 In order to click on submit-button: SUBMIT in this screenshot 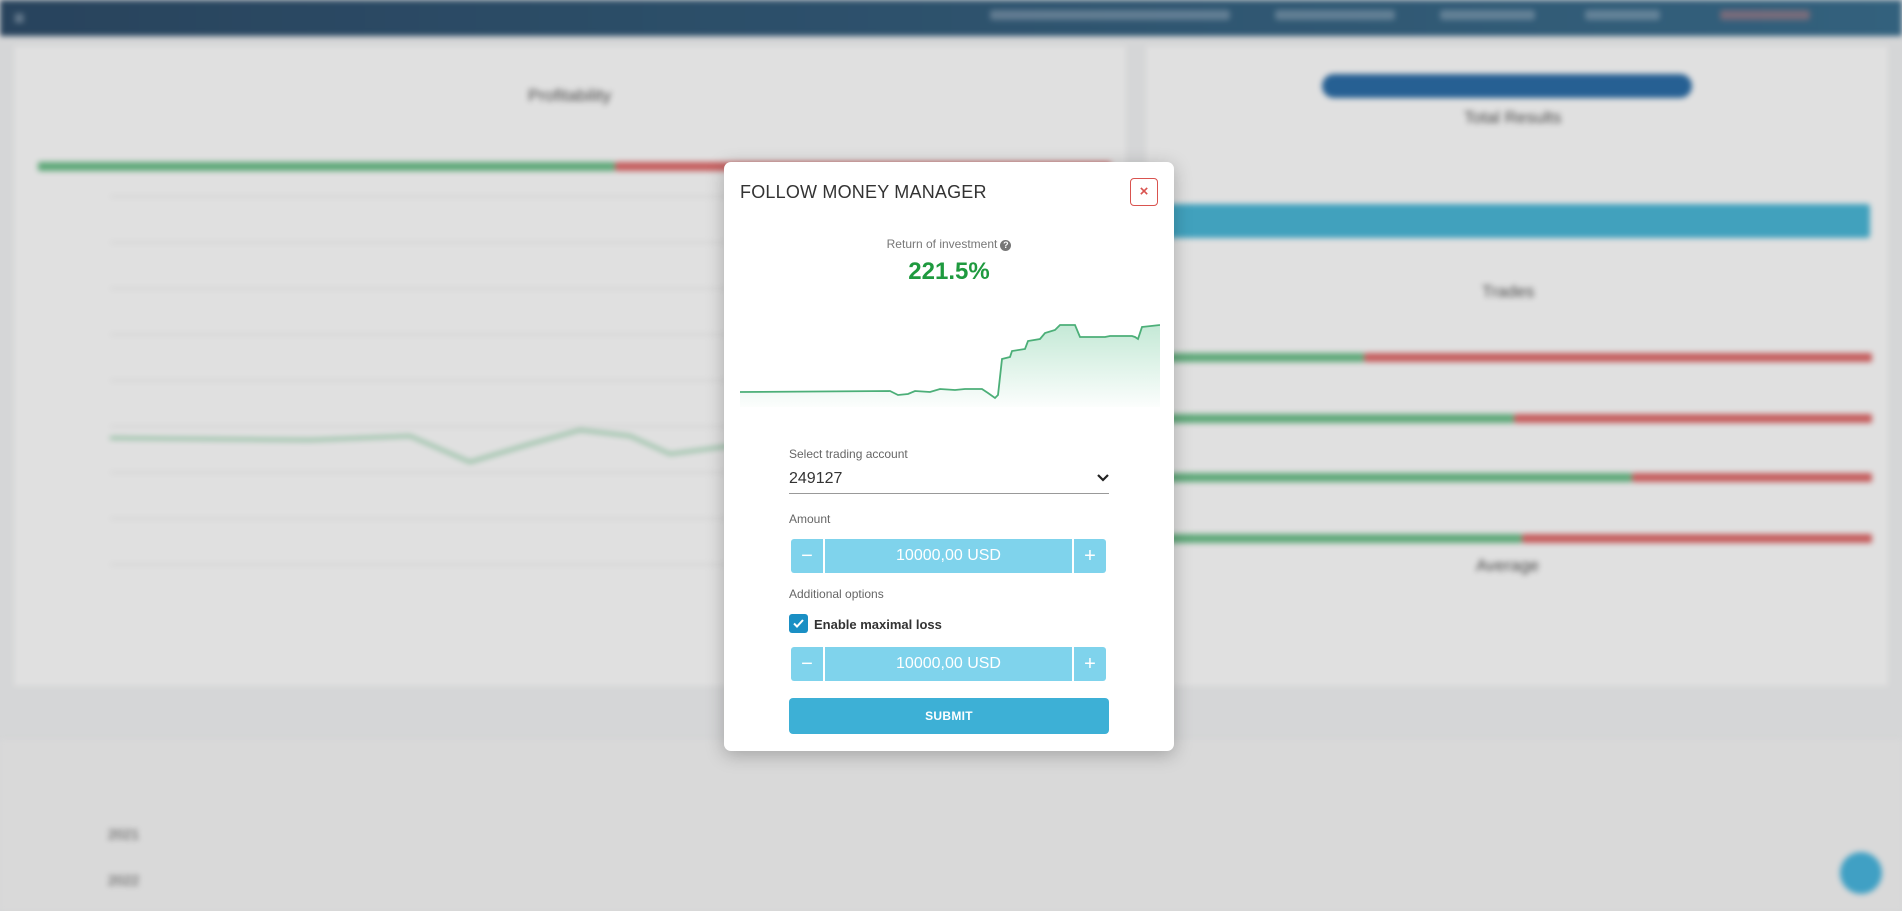, I will do `click(949, 716)`.